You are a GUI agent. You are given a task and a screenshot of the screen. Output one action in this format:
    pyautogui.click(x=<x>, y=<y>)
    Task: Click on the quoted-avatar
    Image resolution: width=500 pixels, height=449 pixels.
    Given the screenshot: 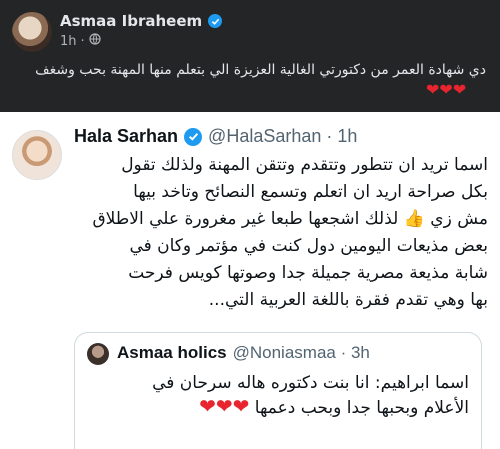 What is the action you would take?
    pyautogui.click(x=98, y=354)
    